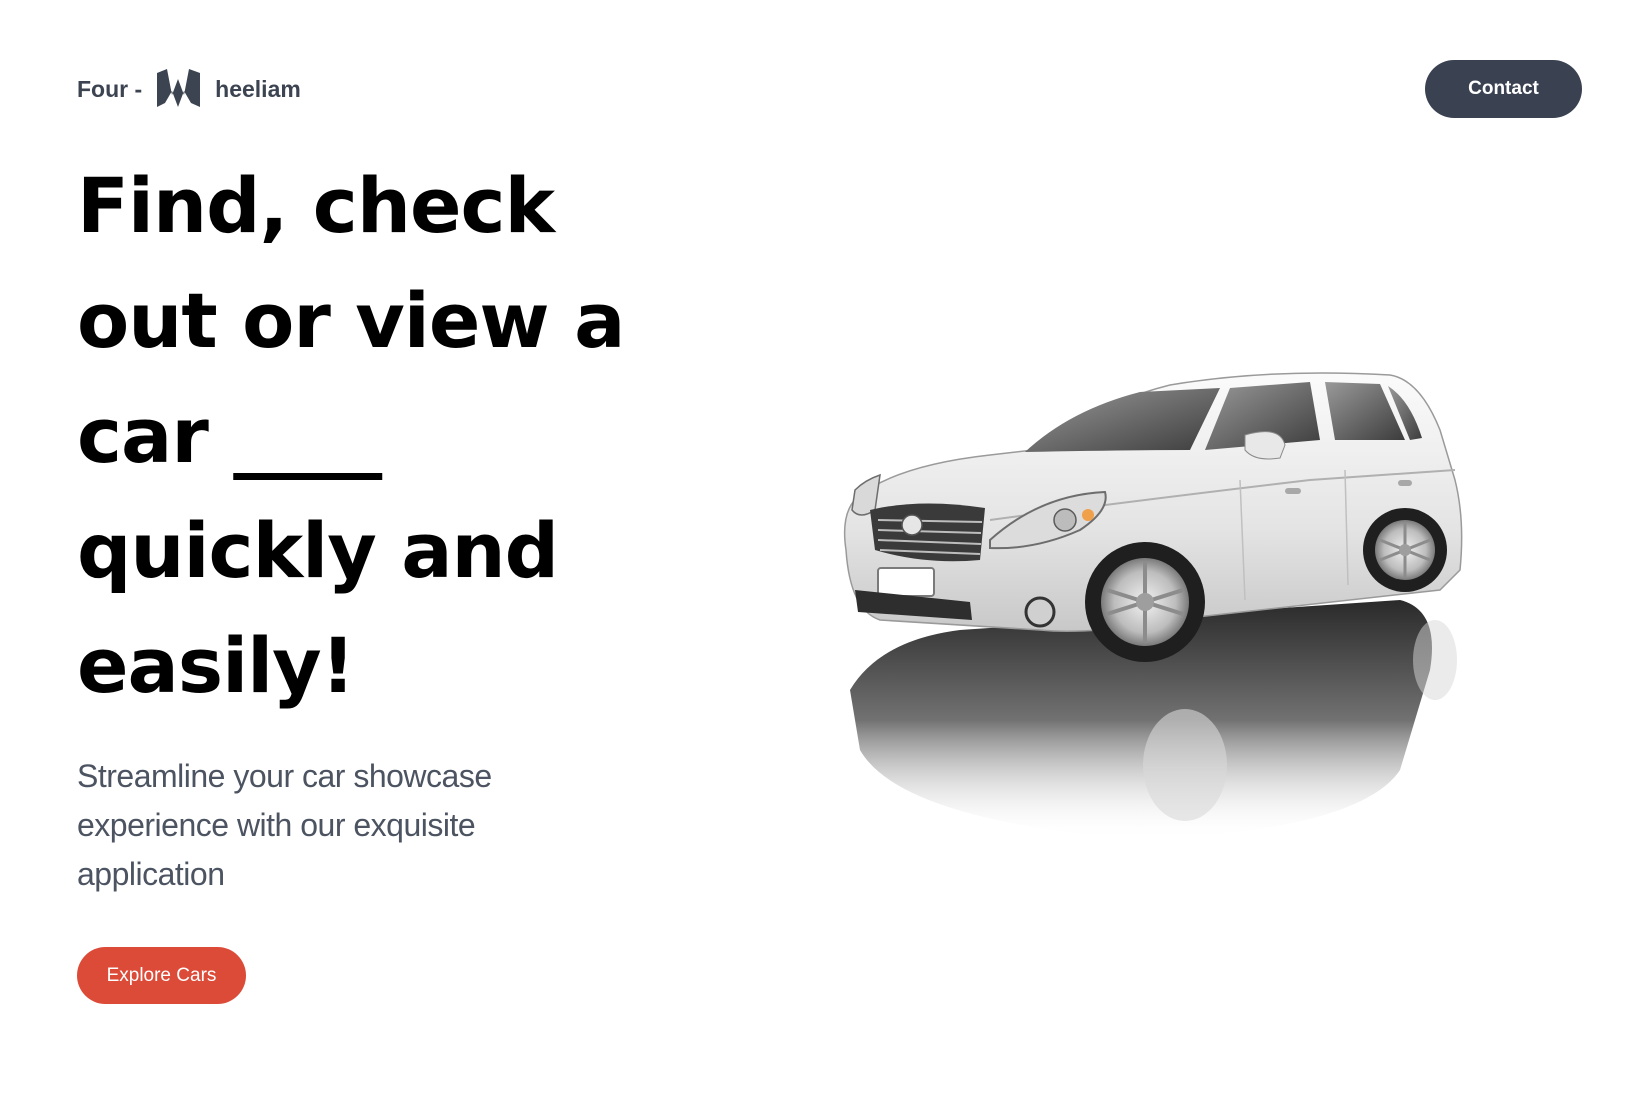 The image size is (1646, 1112). What do you see at coordinates (161, 975) in the screenshot?
I see `explore-cars-button: Explore Cars` at bounding box center [161, 975].